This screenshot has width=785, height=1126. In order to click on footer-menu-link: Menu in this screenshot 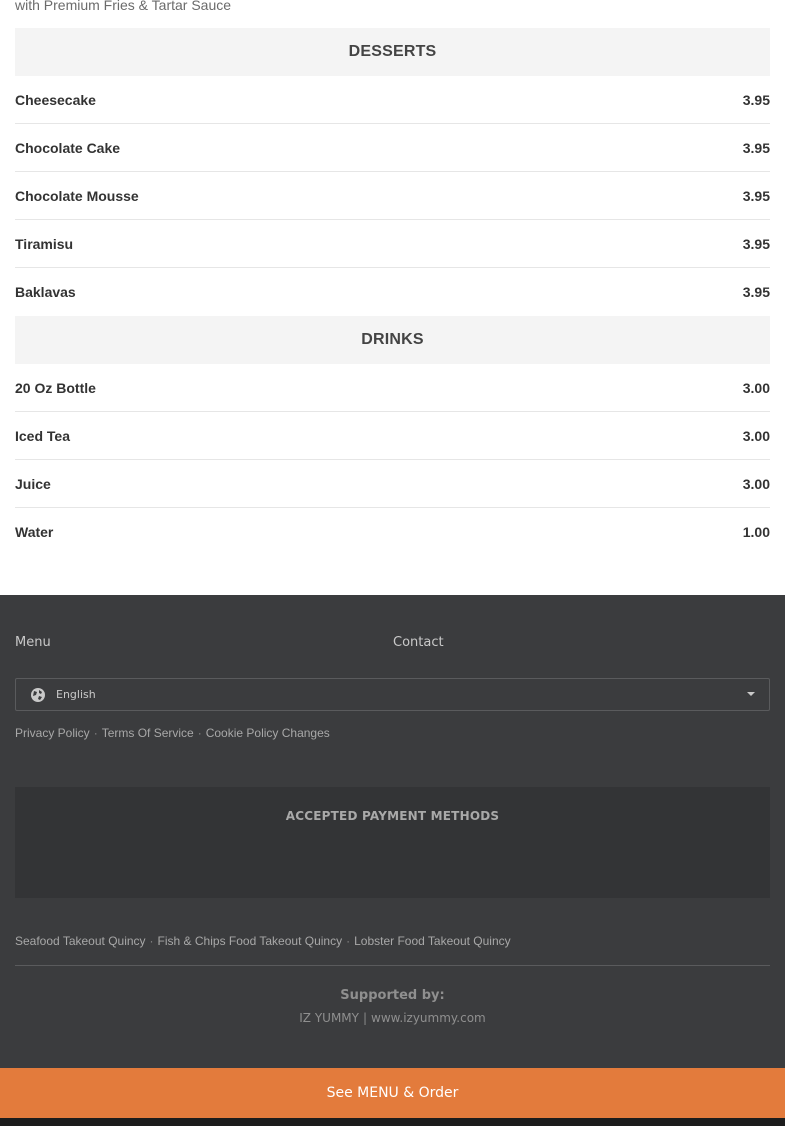, I will do `click(33, 642)`.